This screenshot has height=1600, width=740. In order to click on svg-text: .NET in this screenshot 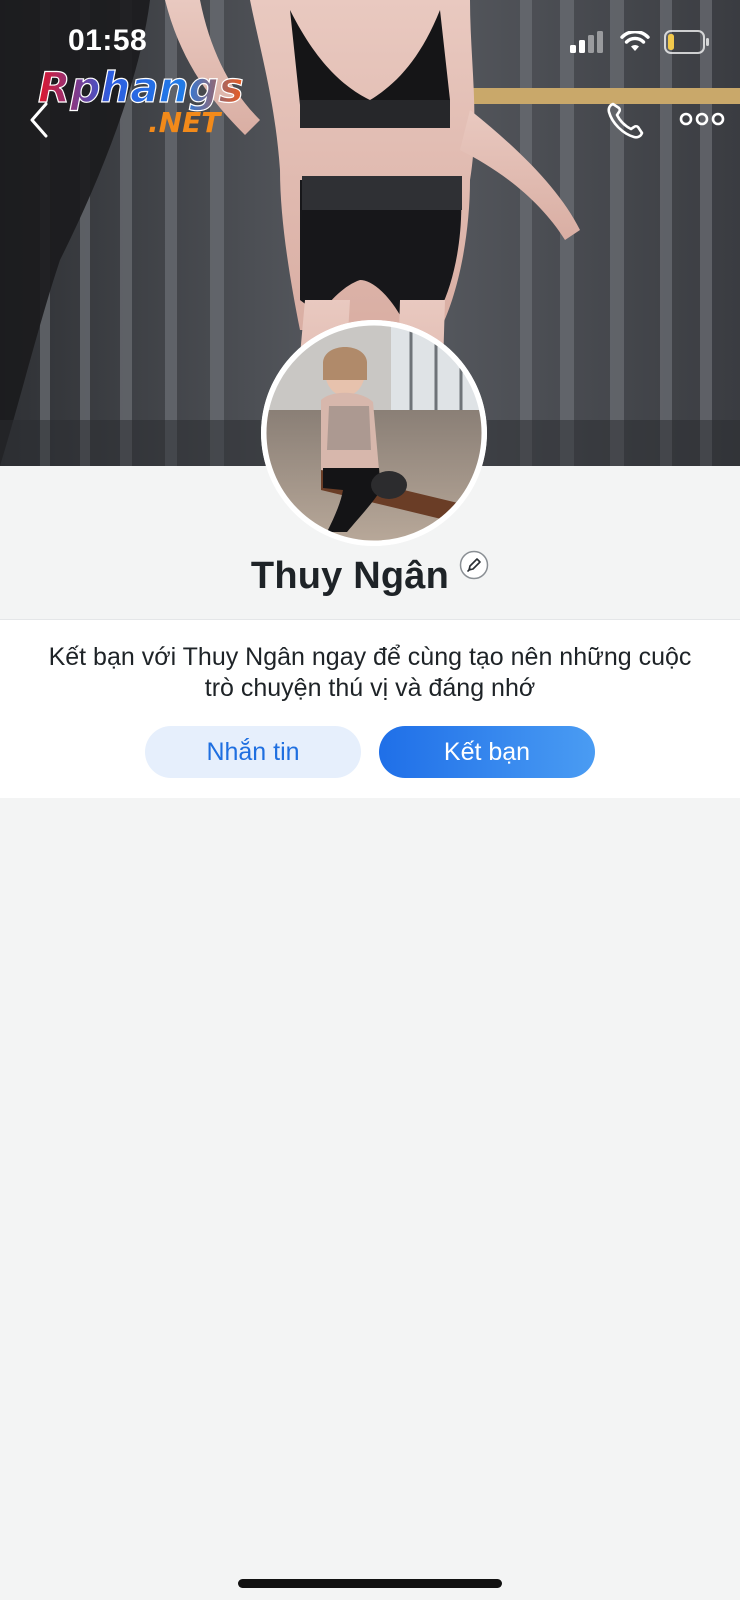, I will do `click(185, 122)`.